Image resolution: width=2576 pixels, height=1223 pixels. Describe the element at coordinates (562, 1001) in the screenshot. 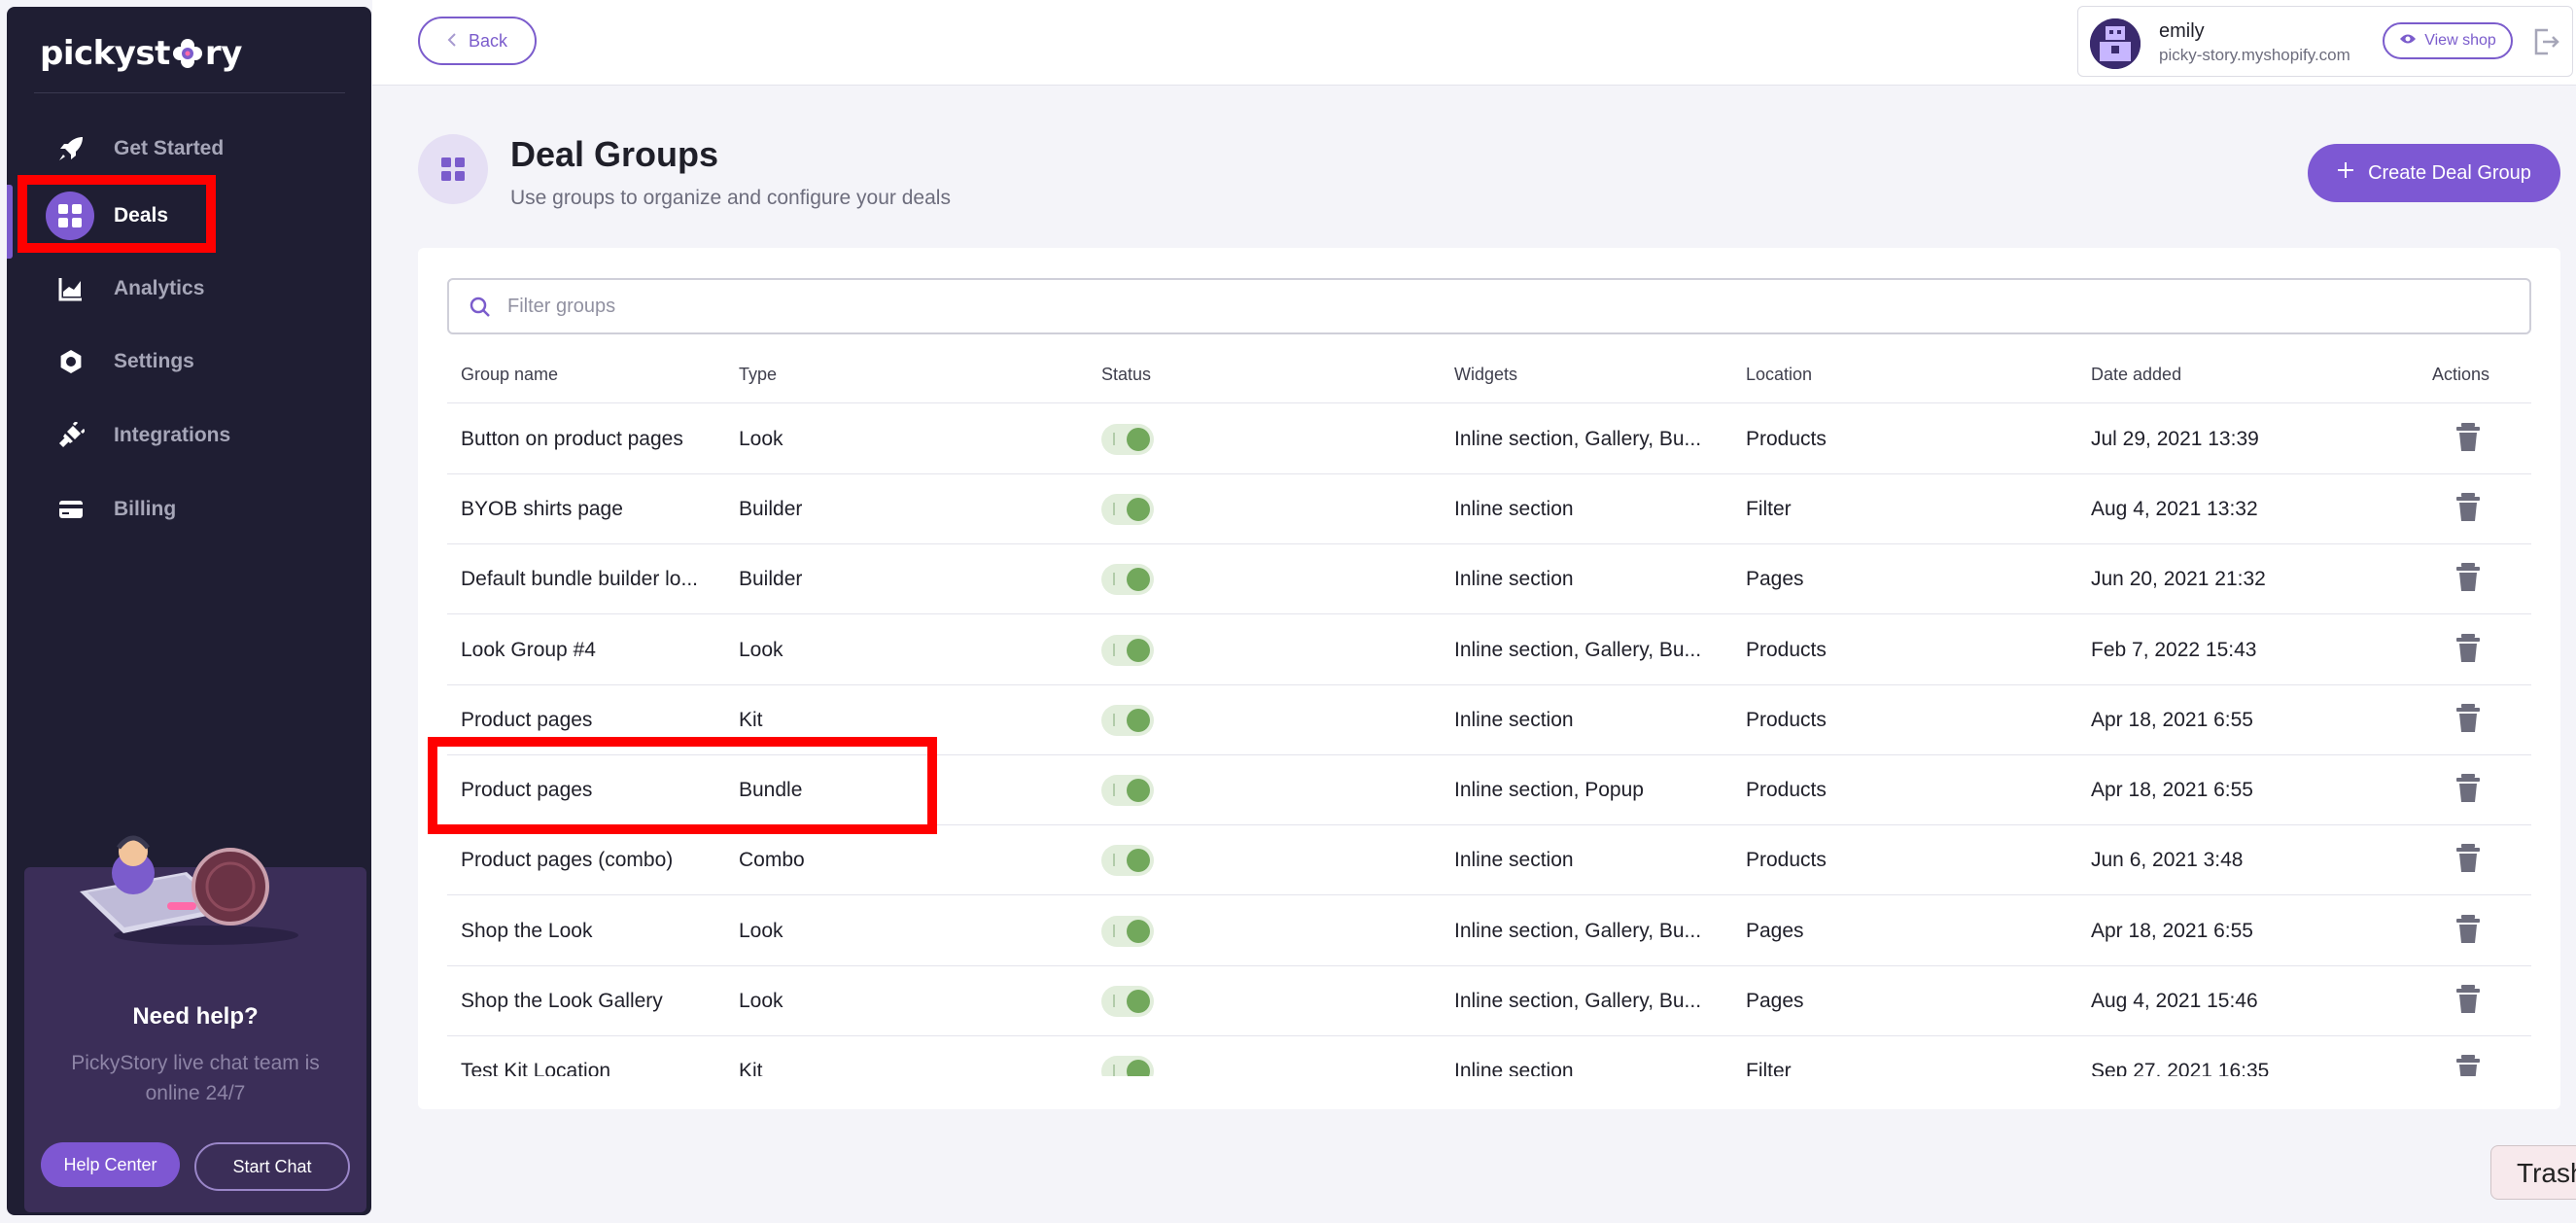

I see `group-name-cell: Shop the Look Gallery` at that location.